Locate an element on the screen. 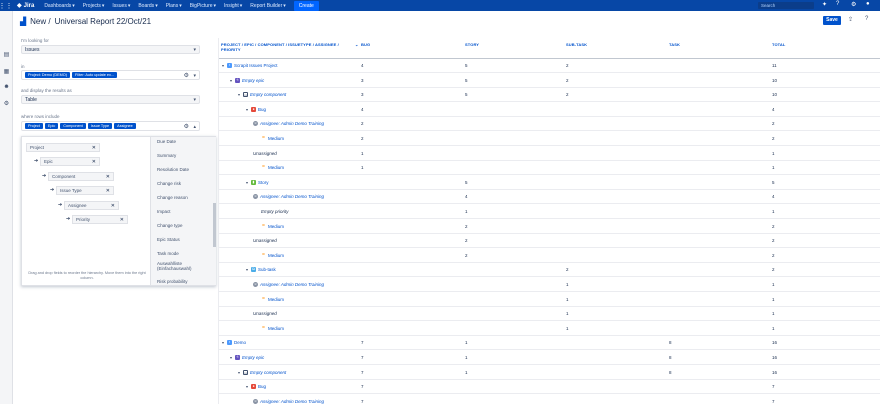 This screenshot has width=880, height=404. table-row: ▾ ▭ Empty component 3 5 2 10 is located at coordinates (549, 95).